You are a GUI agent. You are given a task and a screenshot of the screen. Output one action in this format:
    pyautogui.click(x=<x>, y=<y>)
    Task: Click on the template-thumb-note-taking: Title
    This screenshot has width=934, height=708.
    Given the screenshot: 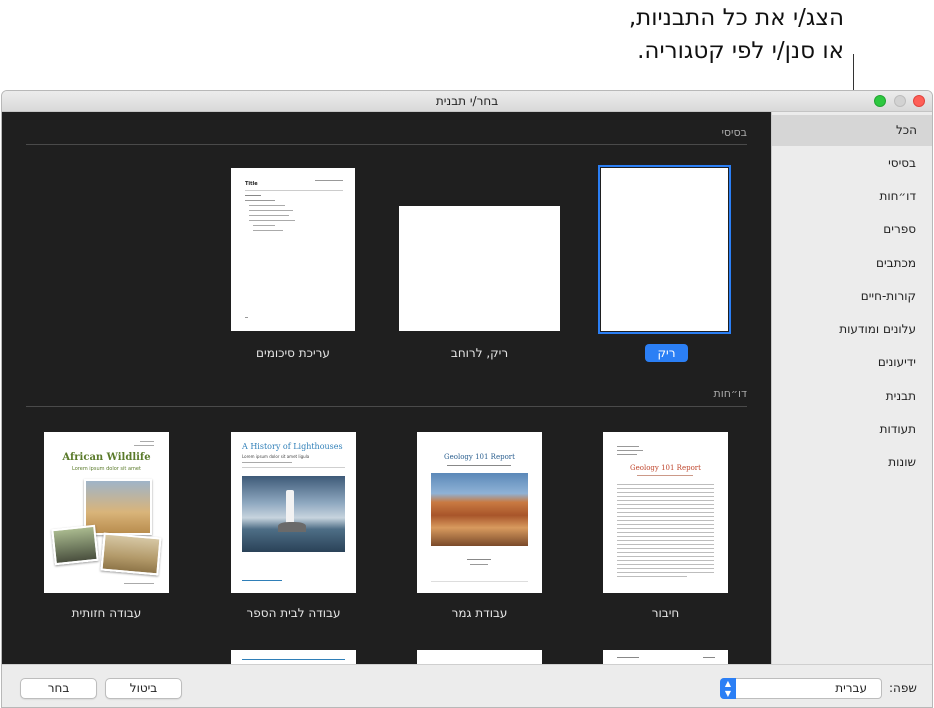 What is the action you would take?
    pyautogui.click(x=293, y=249)
    